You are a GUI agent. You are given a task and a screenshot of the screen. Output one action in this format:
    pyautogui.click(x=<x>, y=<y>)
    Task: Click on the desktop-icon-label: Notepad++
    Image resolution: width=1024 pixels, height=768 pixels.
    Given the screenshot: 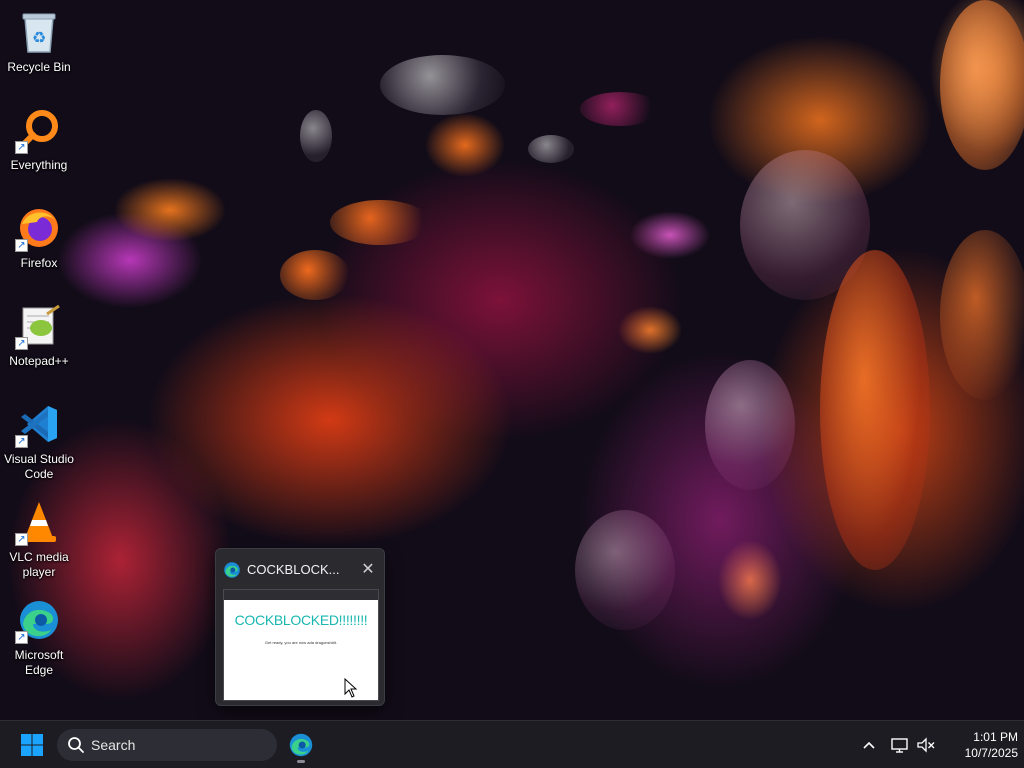 What is the action you would take?
    pyautogui.click(x=39, y=361)
    